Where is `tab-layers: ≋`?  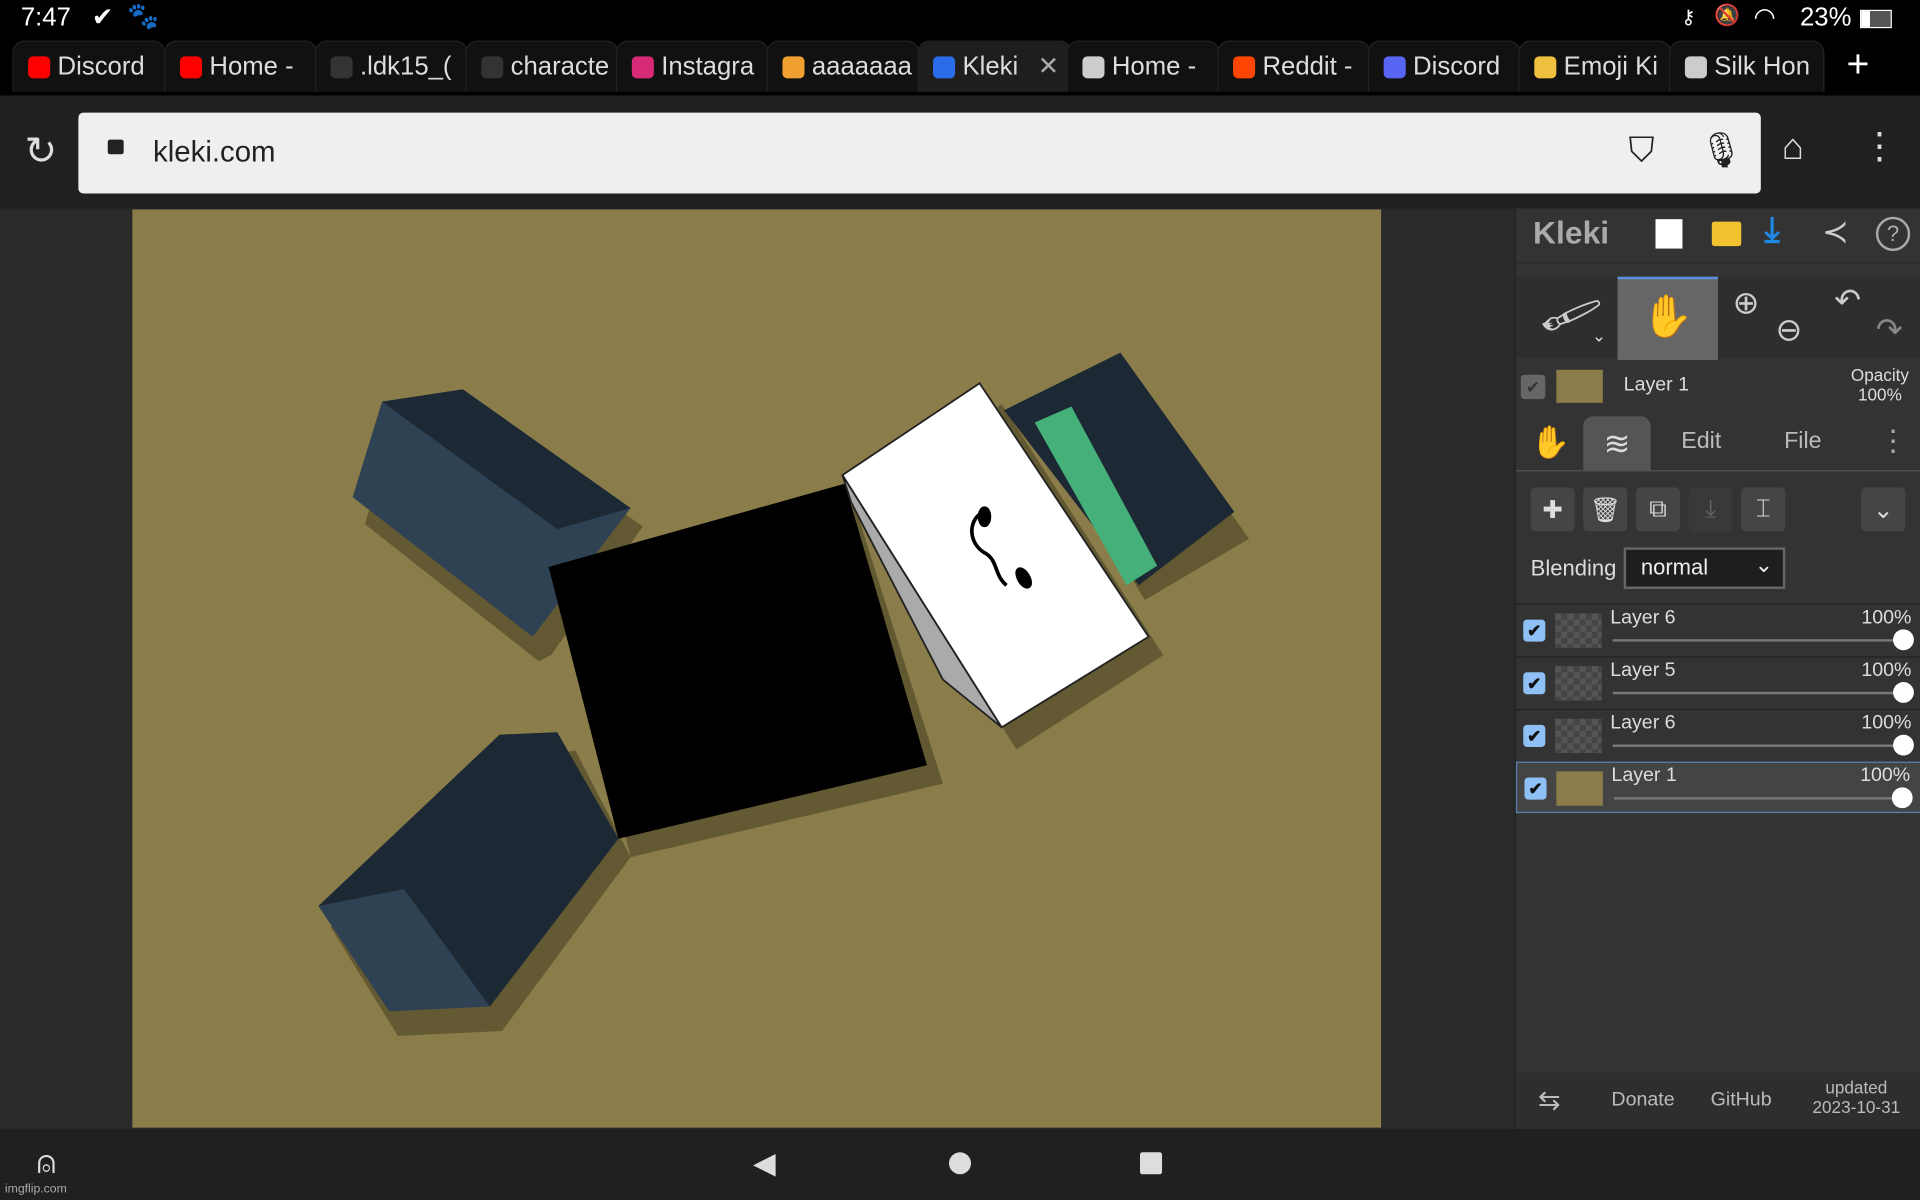
tab-layers: ≋ is located at coordinates (1617, 443).